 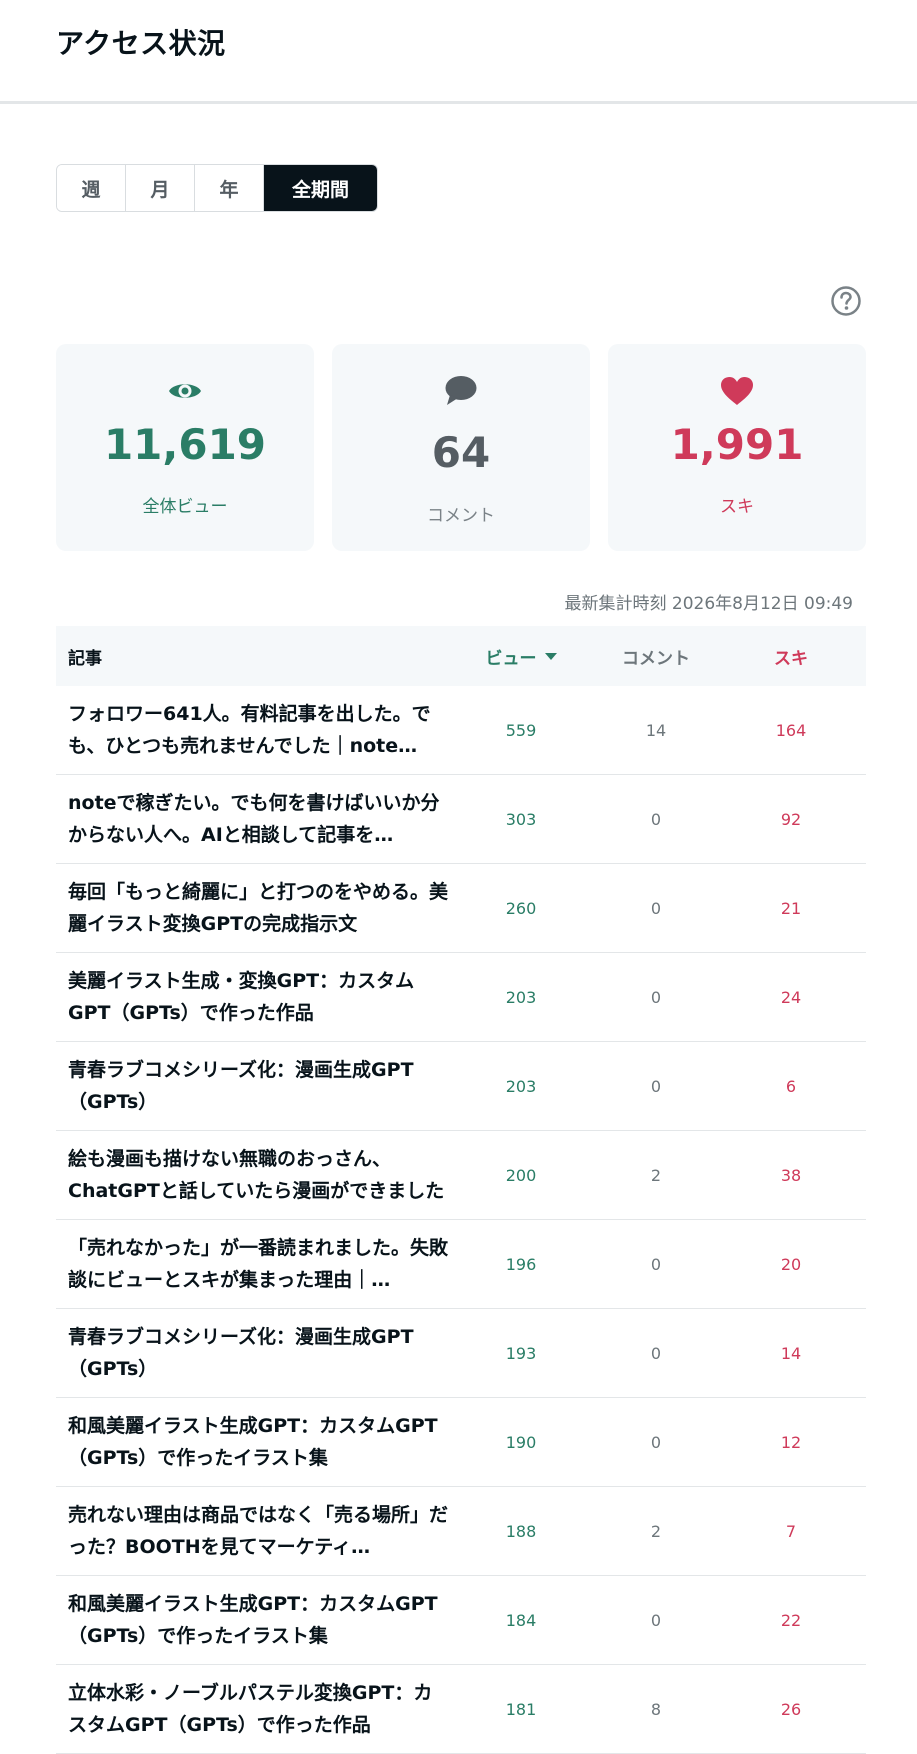 I want to click on page-title: アクセス状況, so click(x=141, y=43).